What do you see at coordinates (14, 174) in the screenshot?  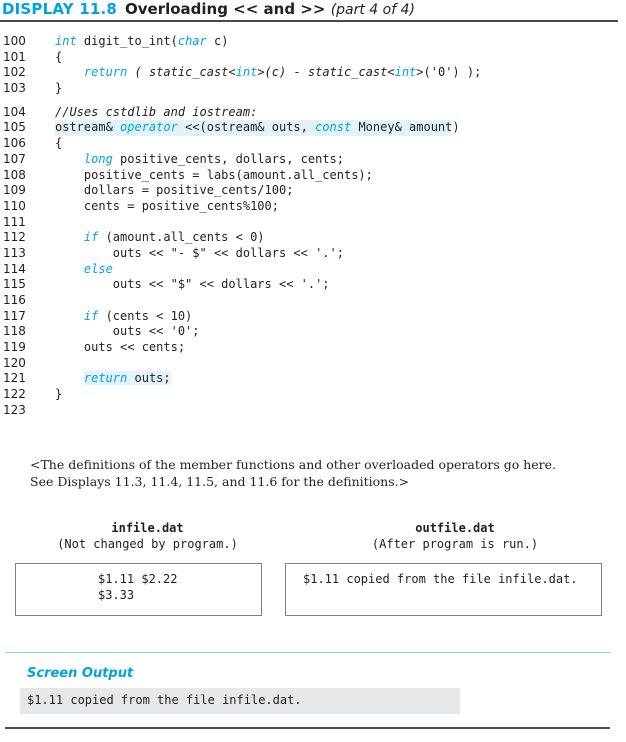 I see `line-number: 108` at bounding box center [14, 174].